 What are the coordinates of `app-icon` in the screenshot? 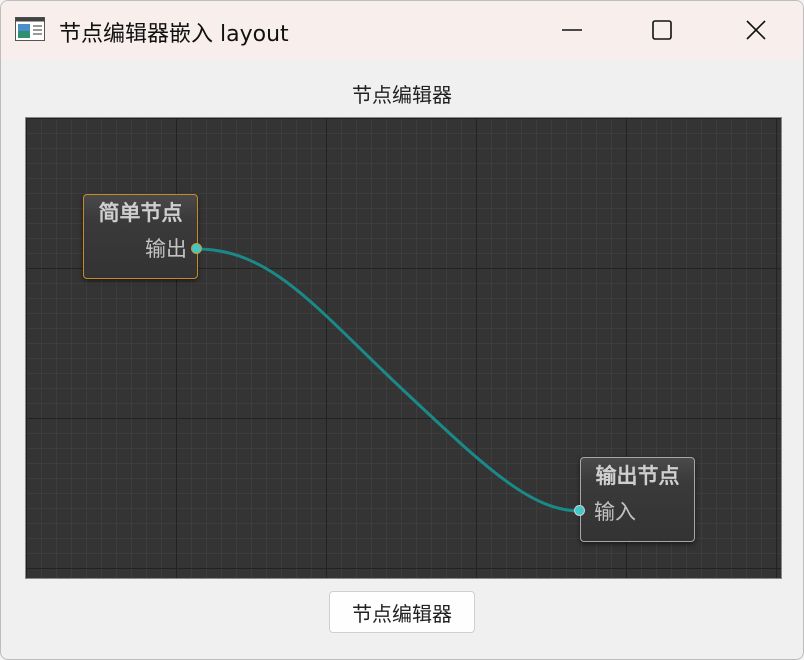 It's located at (30, 29).